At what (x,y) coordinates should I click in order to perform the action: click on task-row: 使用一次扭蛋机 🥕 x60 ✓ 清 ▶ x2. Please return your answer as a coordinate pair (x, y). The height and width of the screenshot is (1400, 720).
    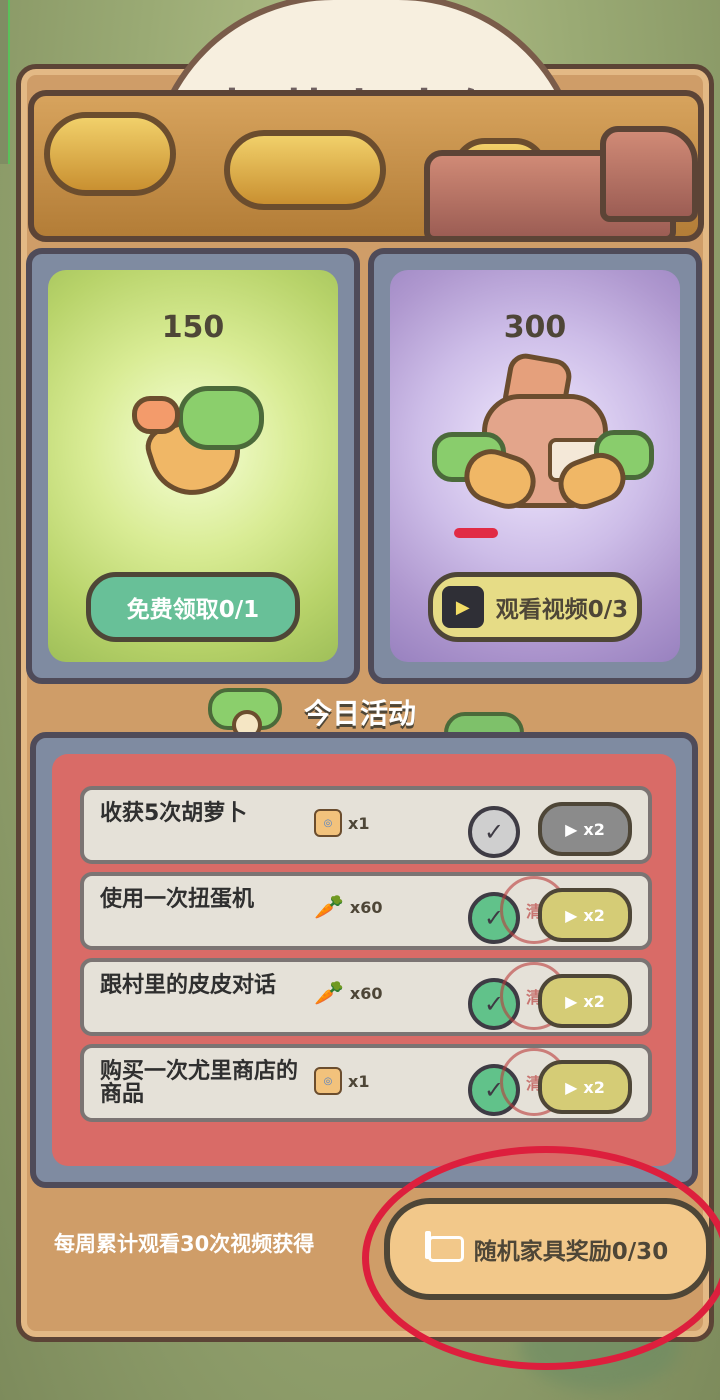
    Looking at the image, I should click on (366, 911).